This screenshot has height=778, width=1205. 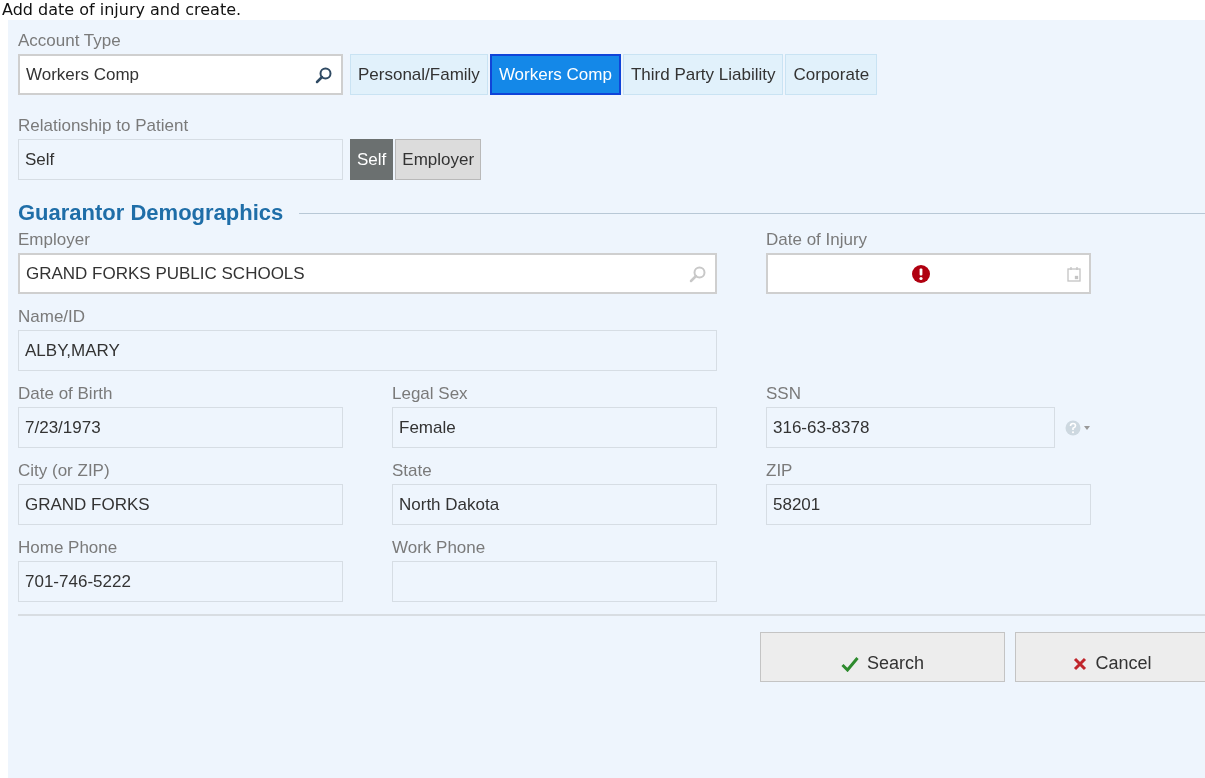 I want to click on toggle-button: Self, so click(x=372, y=159).